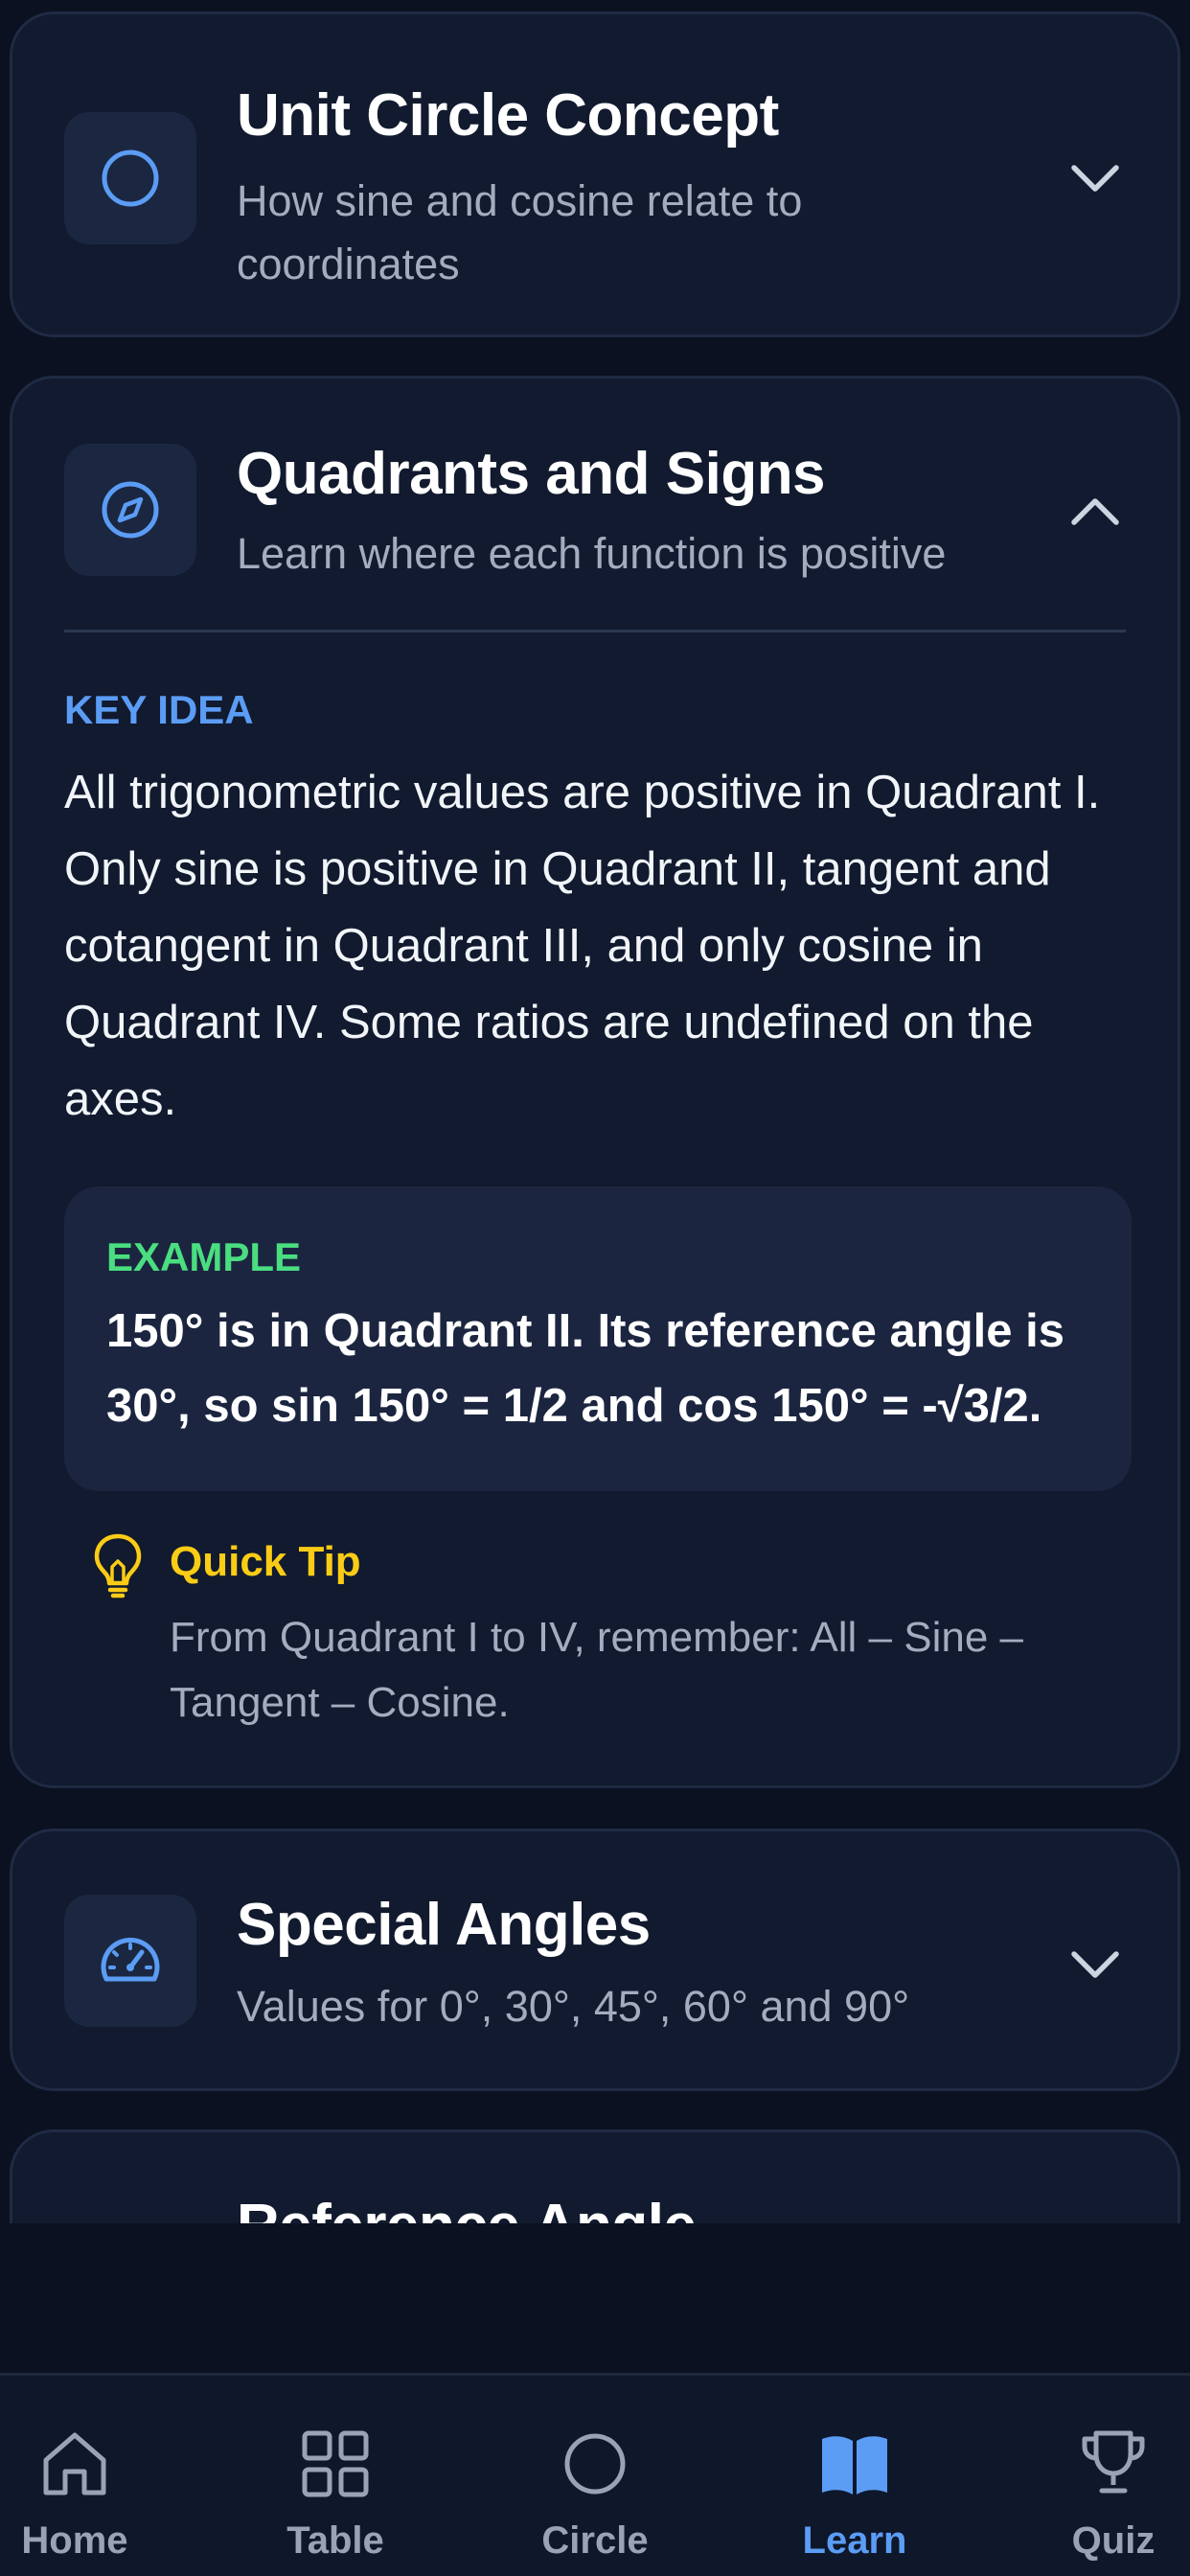 The width and height of the screenshot is (1190, 2576). Describe the element at coordinates (855, 2540) in the screenshot. I see `nav-label: Learn` at that location.